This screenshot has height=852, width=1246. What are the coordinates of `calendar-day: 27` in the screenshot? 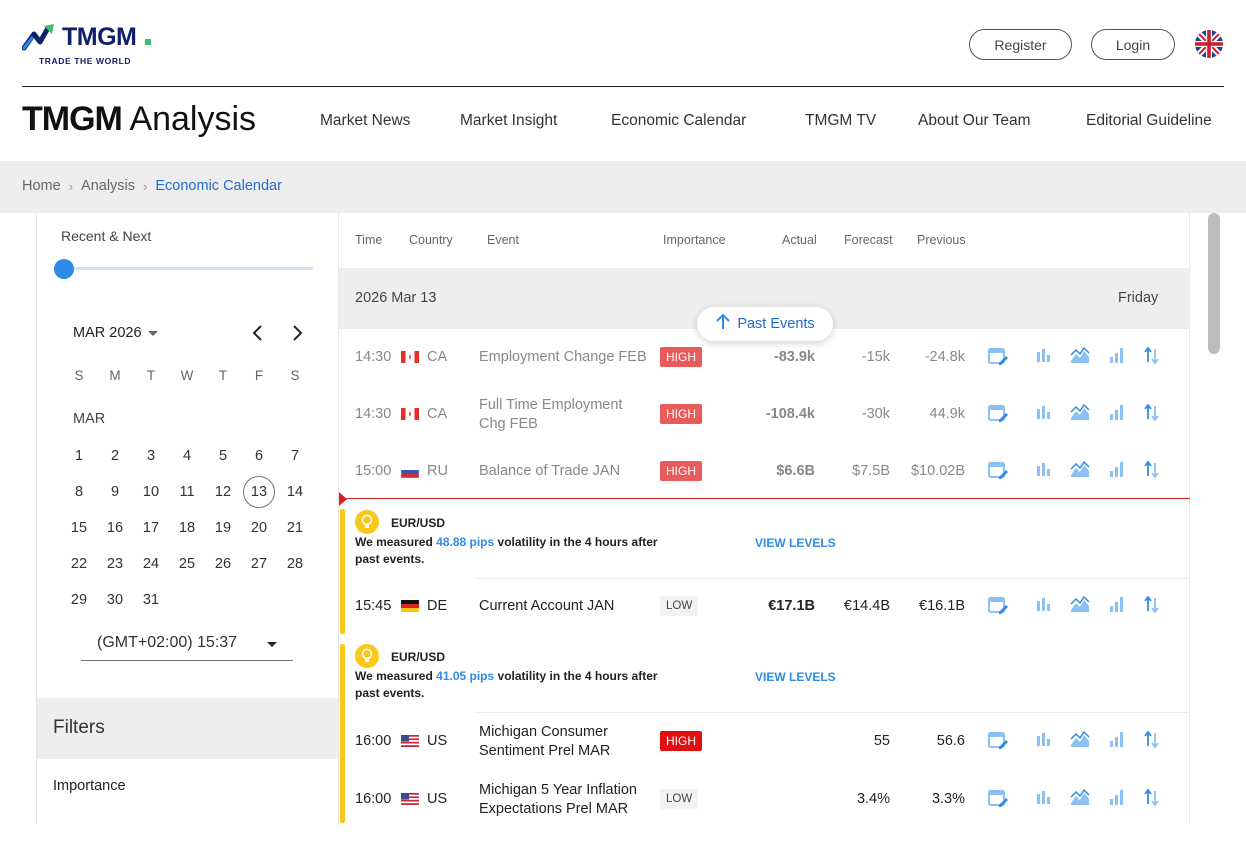 It's located at (259, 564).